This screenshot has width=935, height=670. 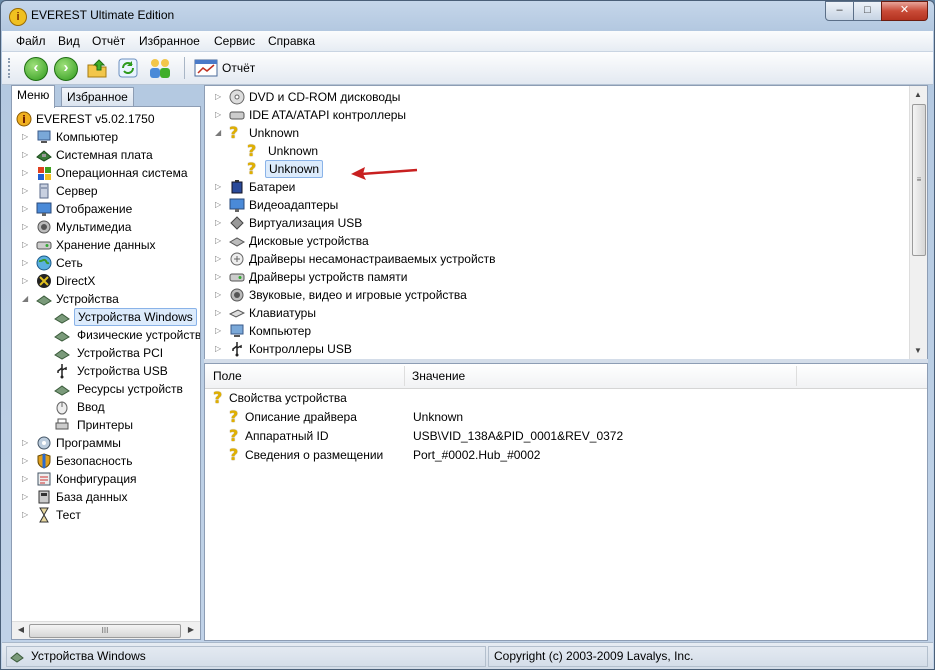 What do you see at coordinates (227, 376) in the screenshot?
I see `column-field: Поле` at bounding box center [227, 376].